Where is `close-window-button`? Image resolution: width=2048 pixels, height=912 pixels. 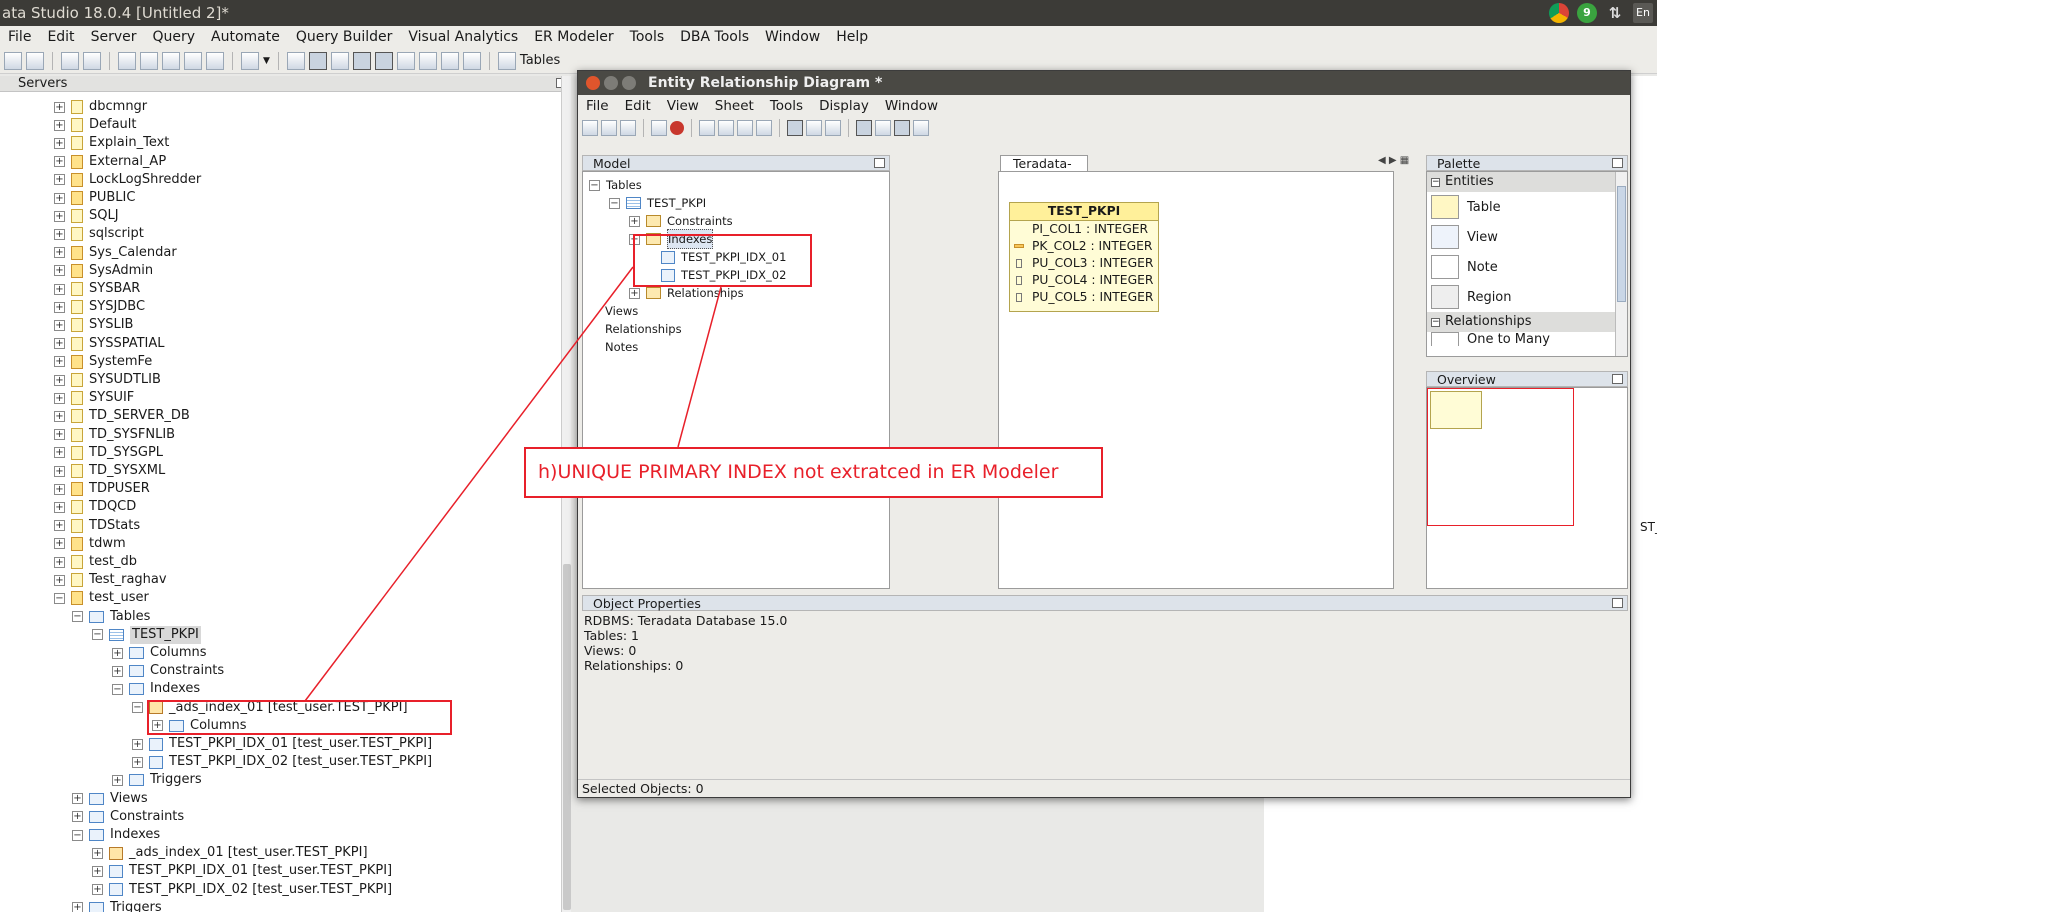 close-window-button is located at coordinates (593, 83).